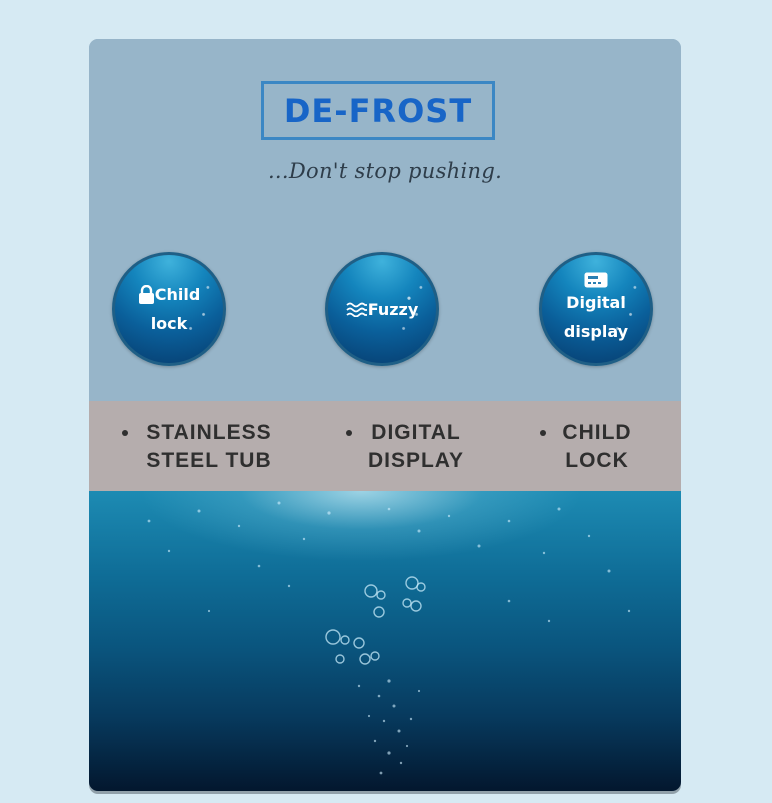 This screenshot has height=803, width=772. I want to click on tagline: ...Don't stop pushing., so click(385, 171).